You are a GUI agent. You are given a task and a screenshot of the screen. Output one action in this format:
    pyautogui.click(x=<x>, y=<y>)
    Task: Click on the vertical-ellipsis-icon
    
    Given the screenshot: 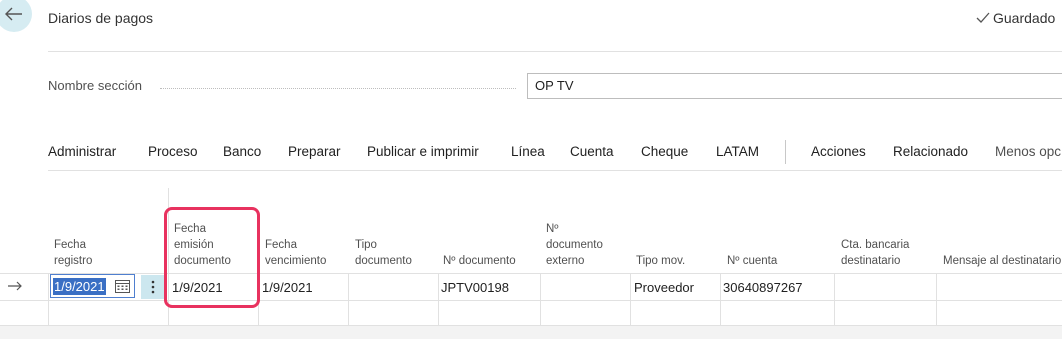 What is the action you would take?
    pyautogui.click(x=153, y=287)
    